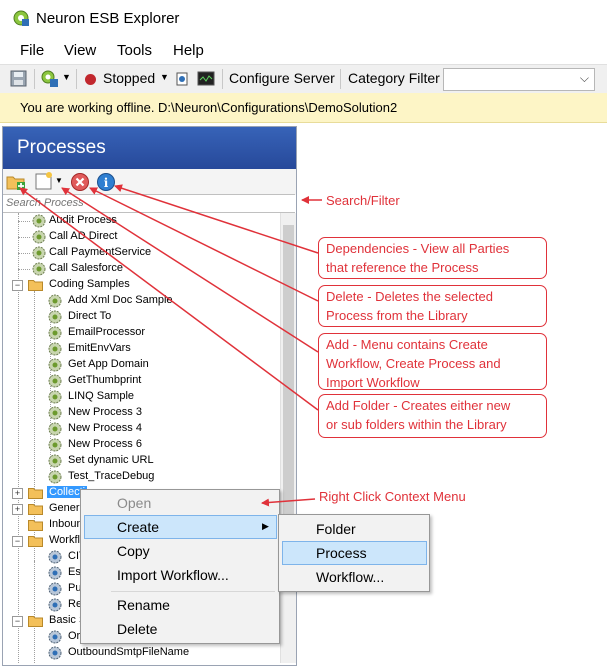 The width and height of the screenshot is (607, 666). I want to click on tree-item-label: Get App Domain, so click(108, 364).